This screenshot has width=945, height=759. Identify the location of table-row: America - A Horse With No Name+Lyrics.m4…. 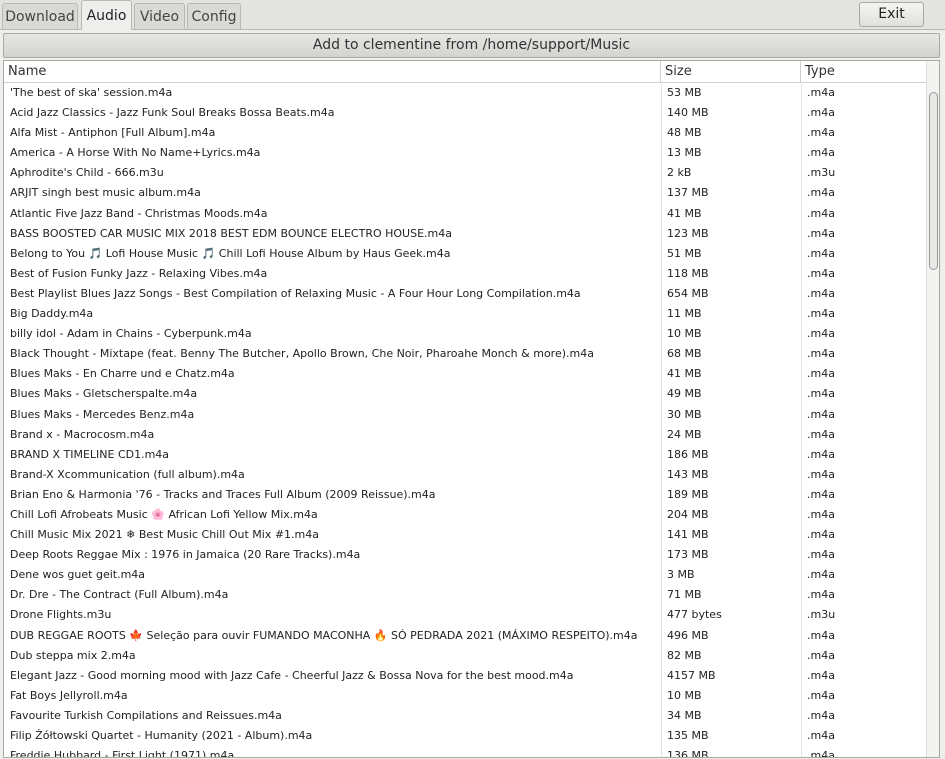
(465, 153).